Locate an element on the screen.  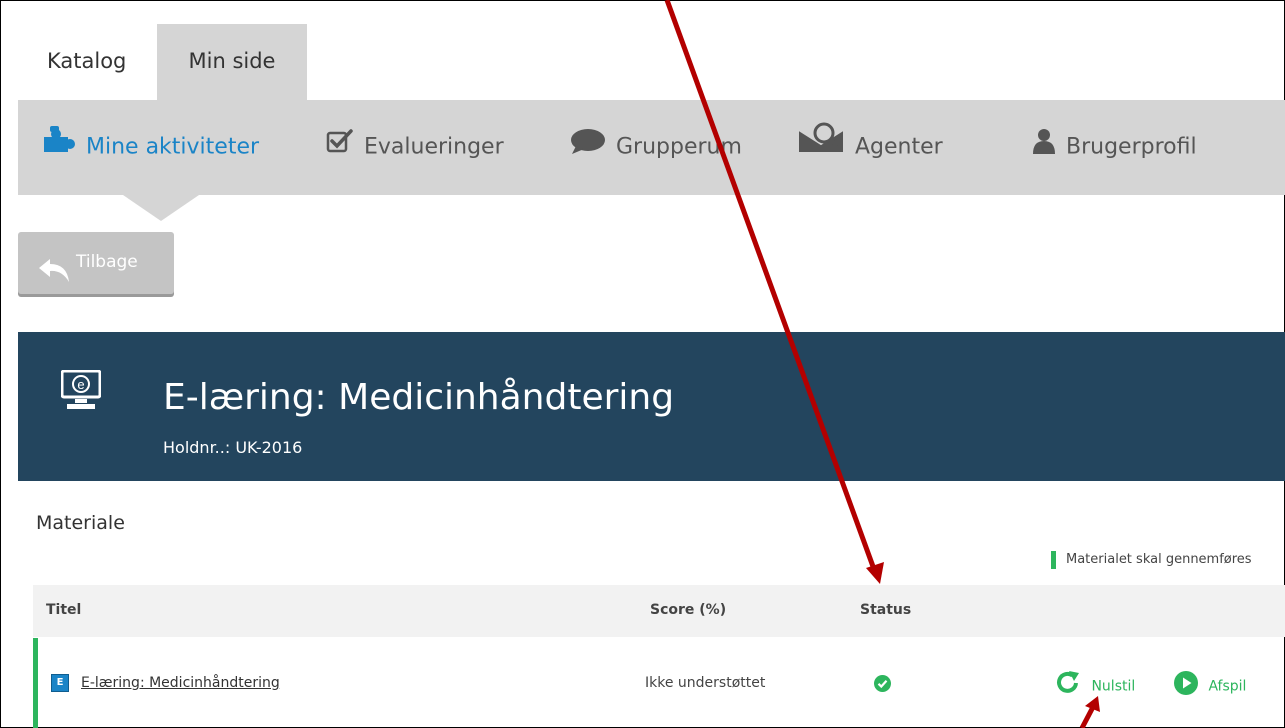
annotation-arrow-status is located at coordinates (771, 286).